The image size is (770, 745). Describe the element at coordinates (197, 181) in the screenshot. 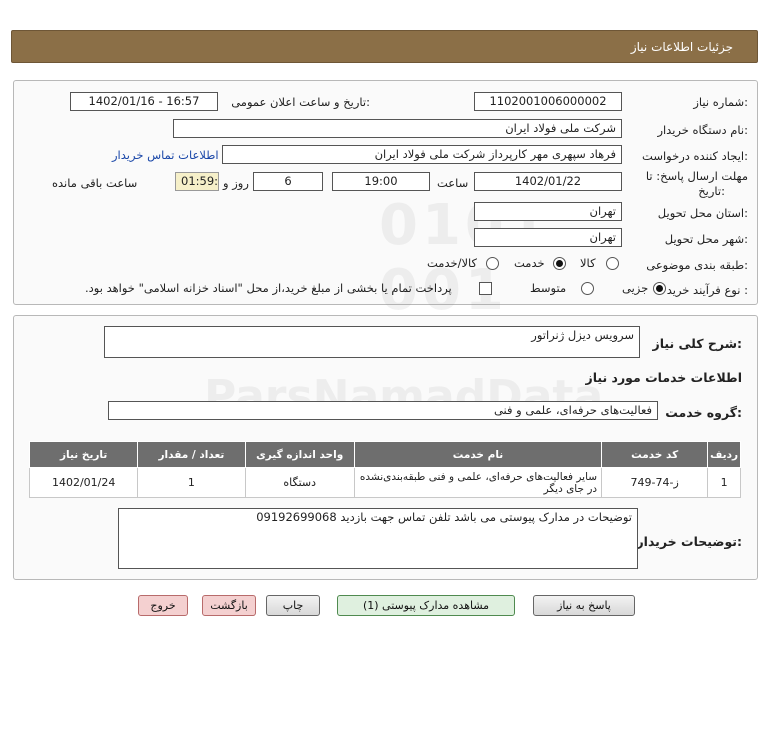

I see `remaining-time-field: 01:59:09` at that location.